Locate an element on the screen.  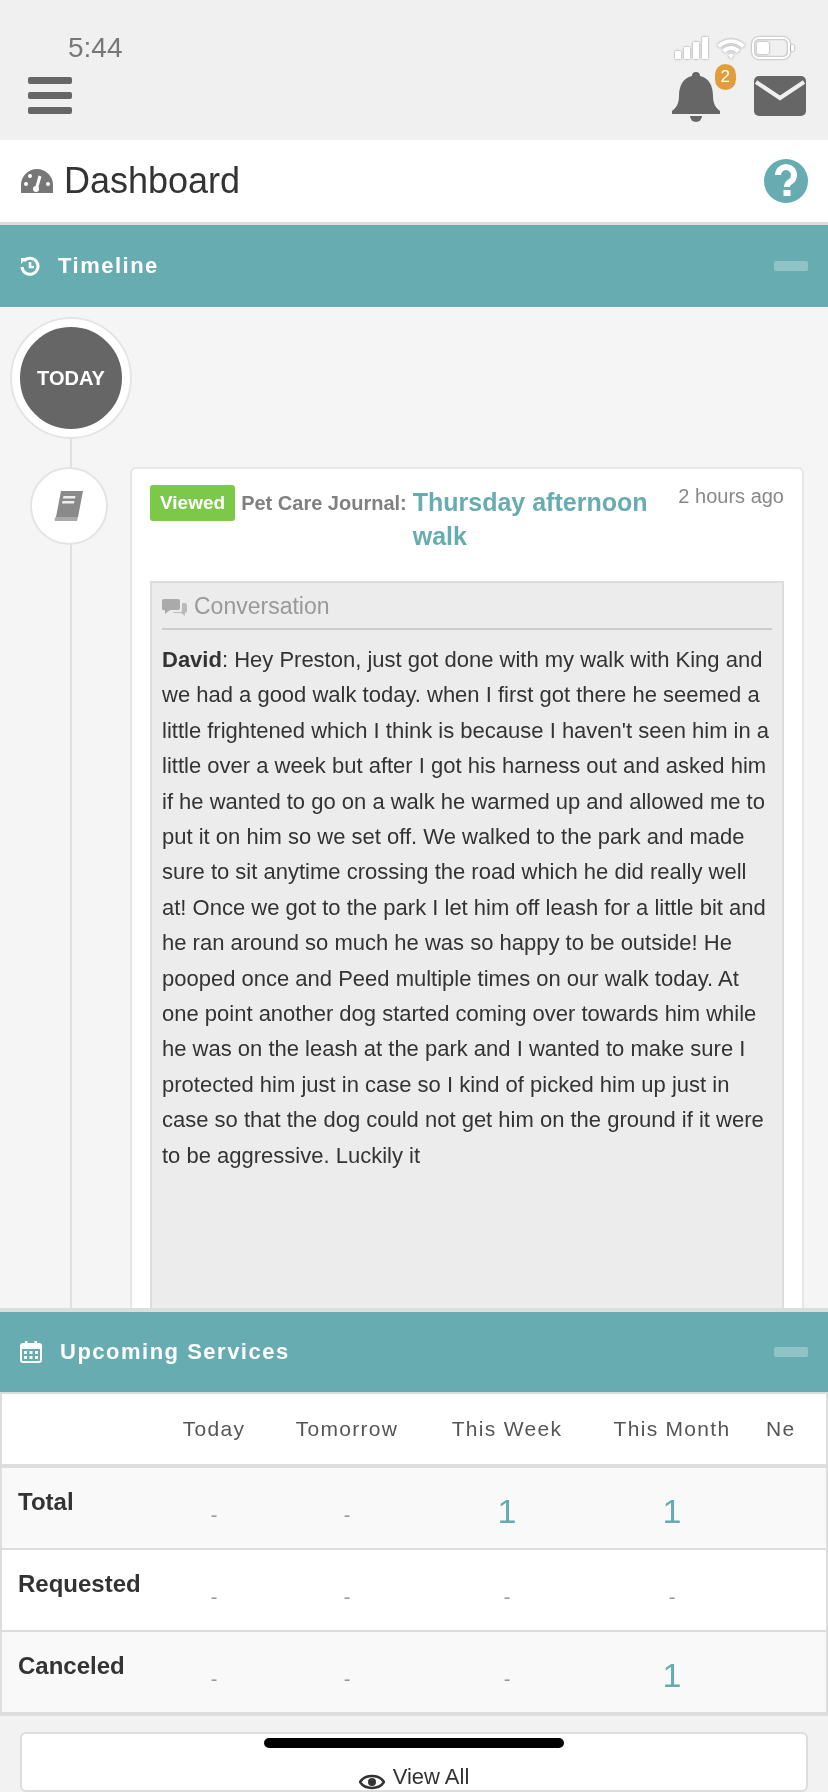
calendar-icon is located at coordinates (31, 1352).